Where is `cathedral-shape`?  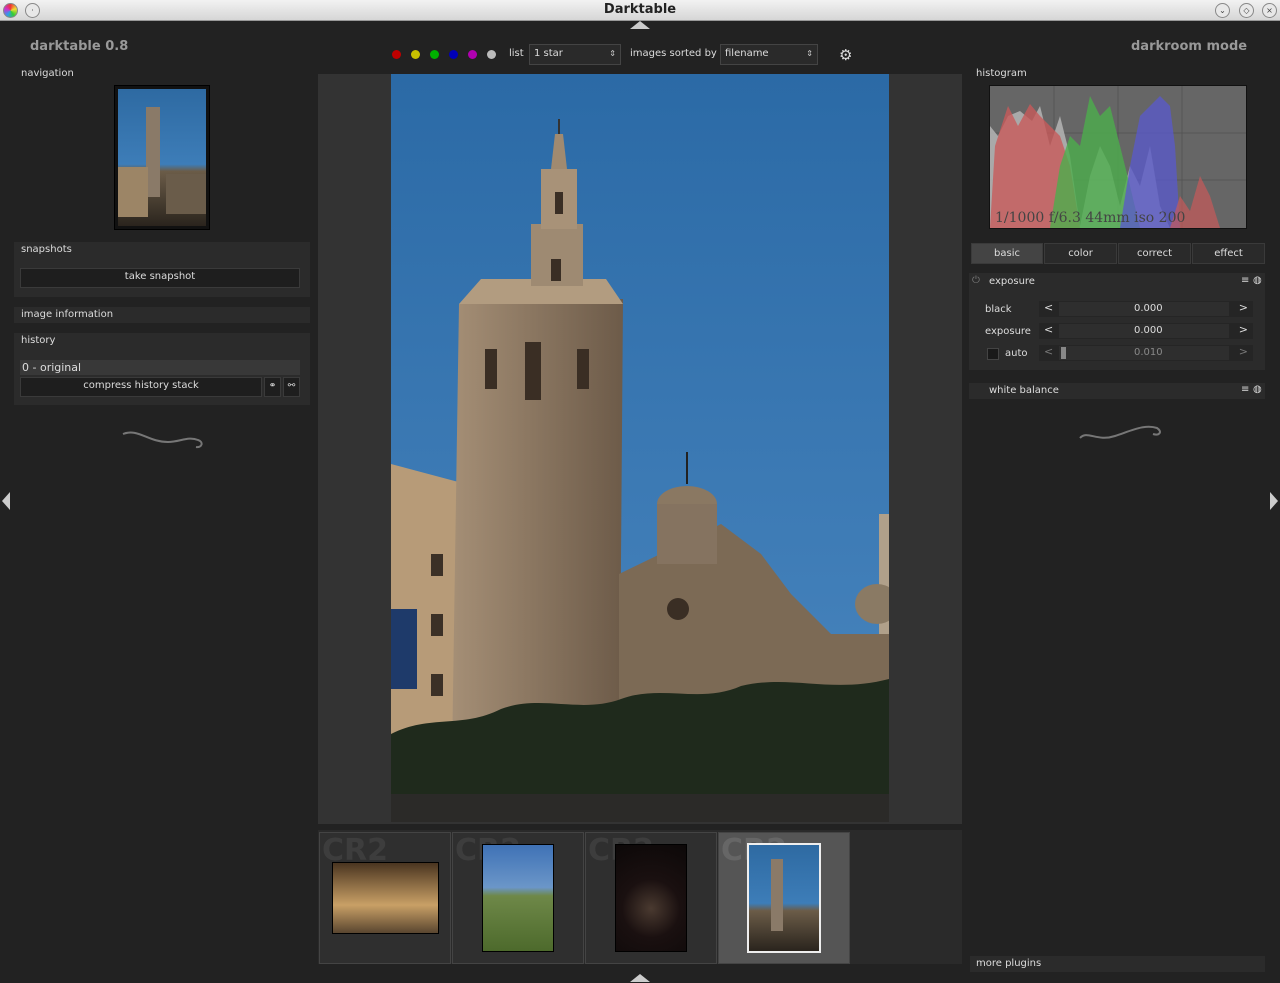
cathedral-shape is located at coordinates (186, 194).